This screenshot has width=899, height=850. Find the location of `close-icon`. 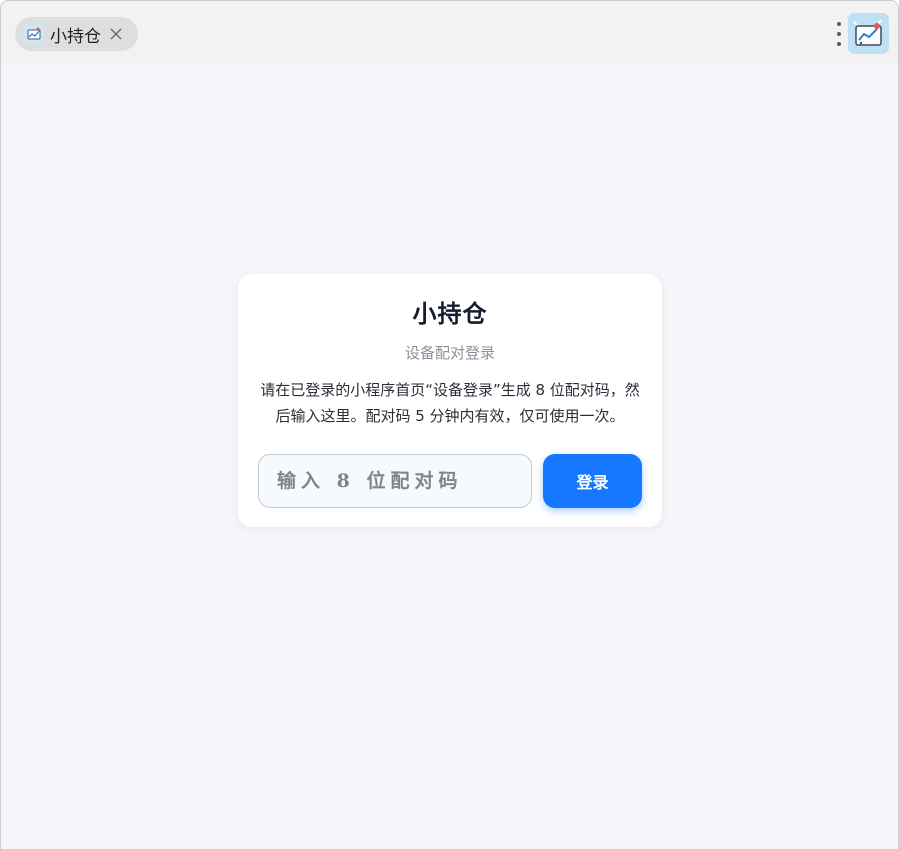

close-icon is located at coordinates (116, 34).